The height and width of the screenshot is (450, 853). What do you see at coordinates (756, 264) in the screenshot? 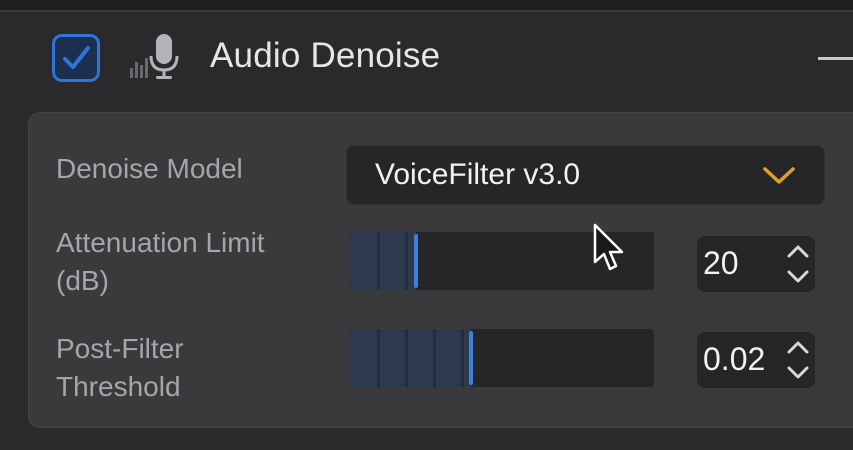
I see `attenuation-limit-stepper: 20` at bounding box center [756, 264].